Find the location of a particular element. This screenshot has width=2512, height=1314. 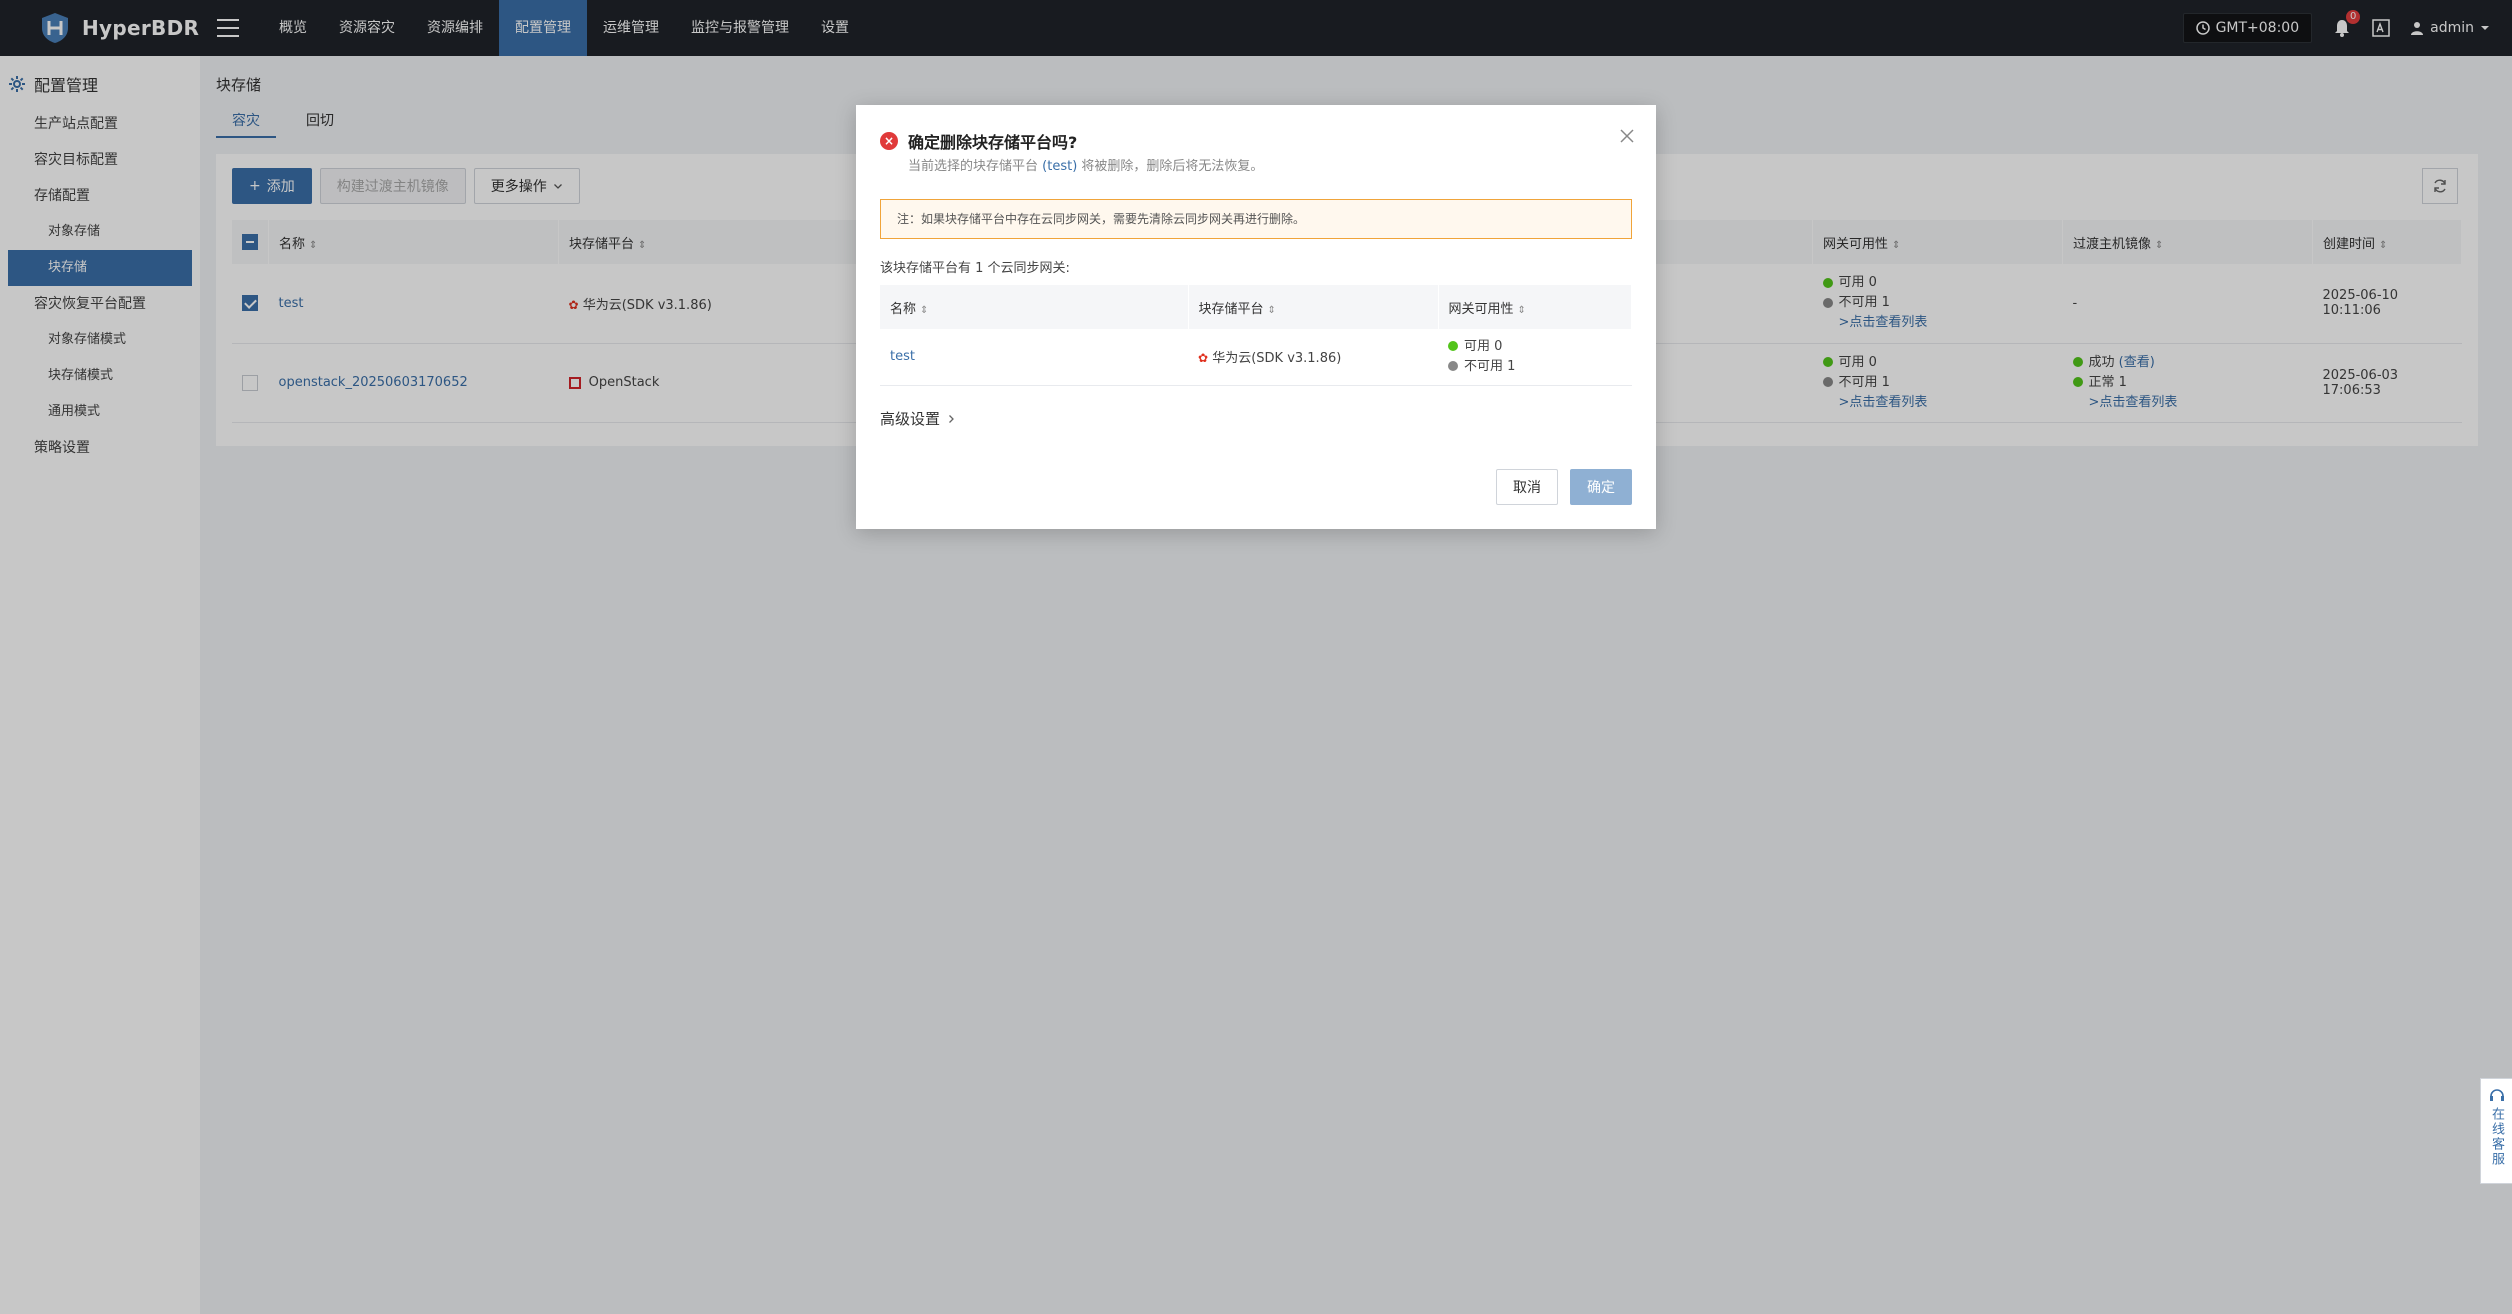

inner-col-name: 名称 ⇕ is located at coordinates (1034, 307).